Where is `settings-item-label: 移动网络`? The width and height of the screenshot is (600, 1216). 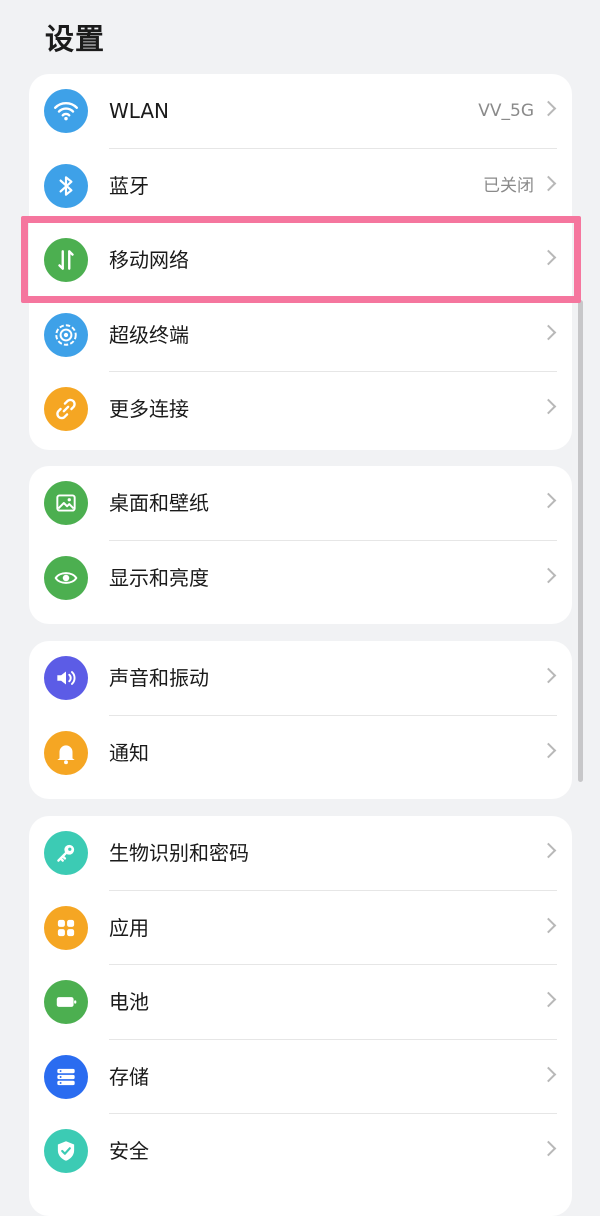 settings-item-label: 移动网络 is located at coordinates (149, 260).